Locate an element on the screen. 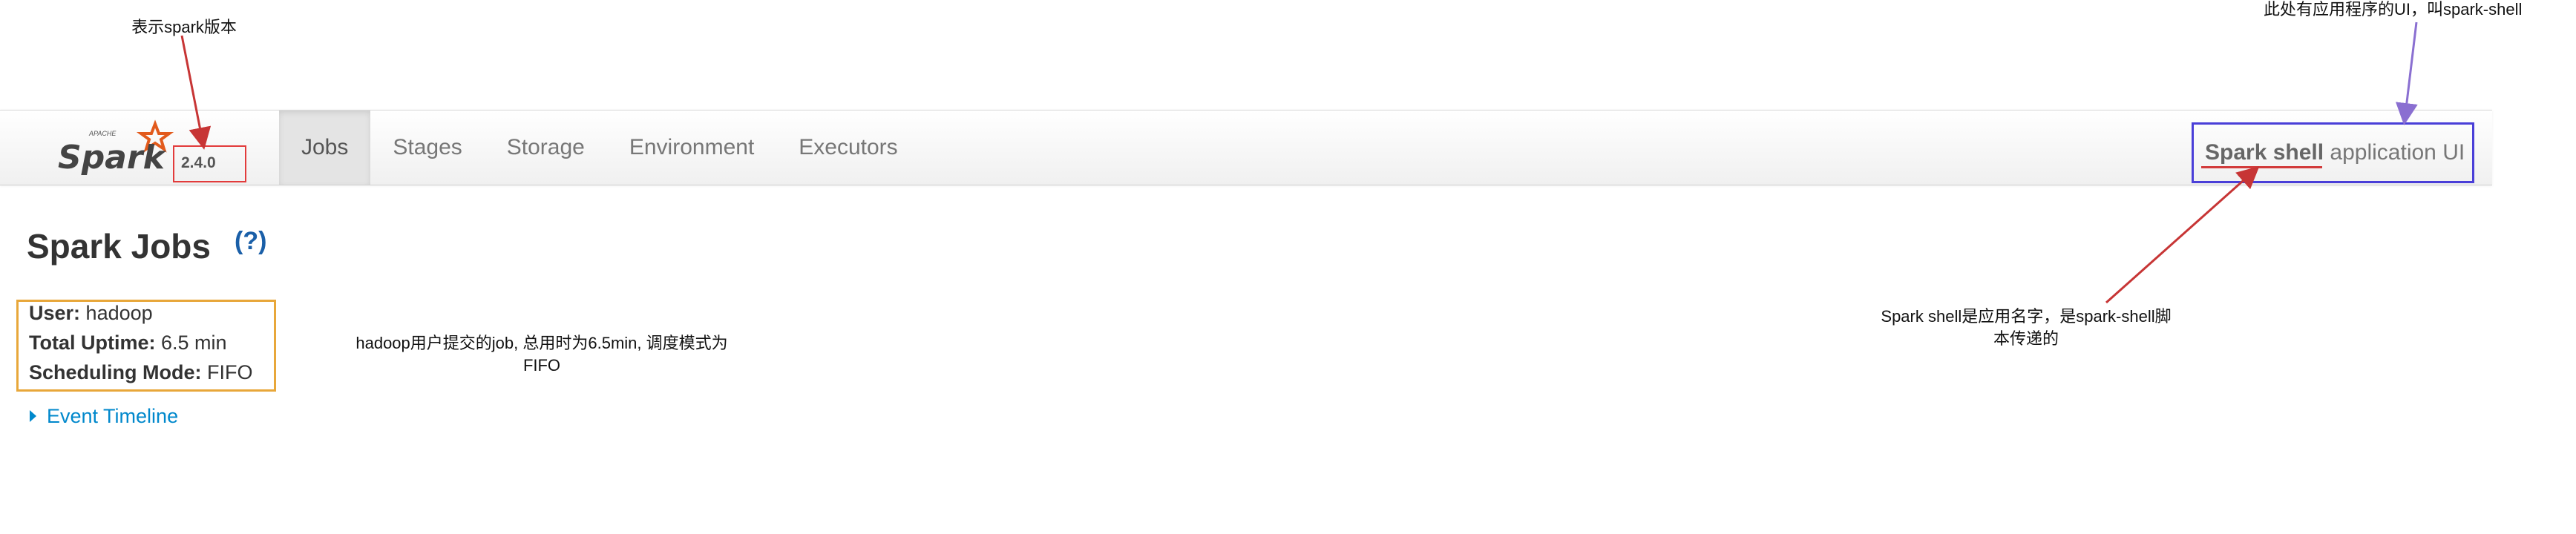 This screenshot has width=2576, height=534. version-arrow is located at coordinates (196, 92).